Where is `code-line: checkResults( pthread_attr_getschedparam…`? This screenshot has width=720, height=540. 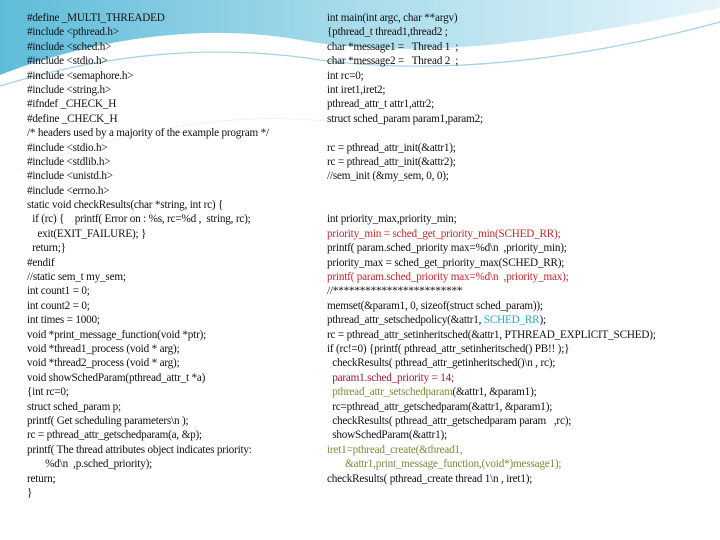 code-line: checkResults( pthread_attr_getschedparam… is located at coordinates (522, 421).